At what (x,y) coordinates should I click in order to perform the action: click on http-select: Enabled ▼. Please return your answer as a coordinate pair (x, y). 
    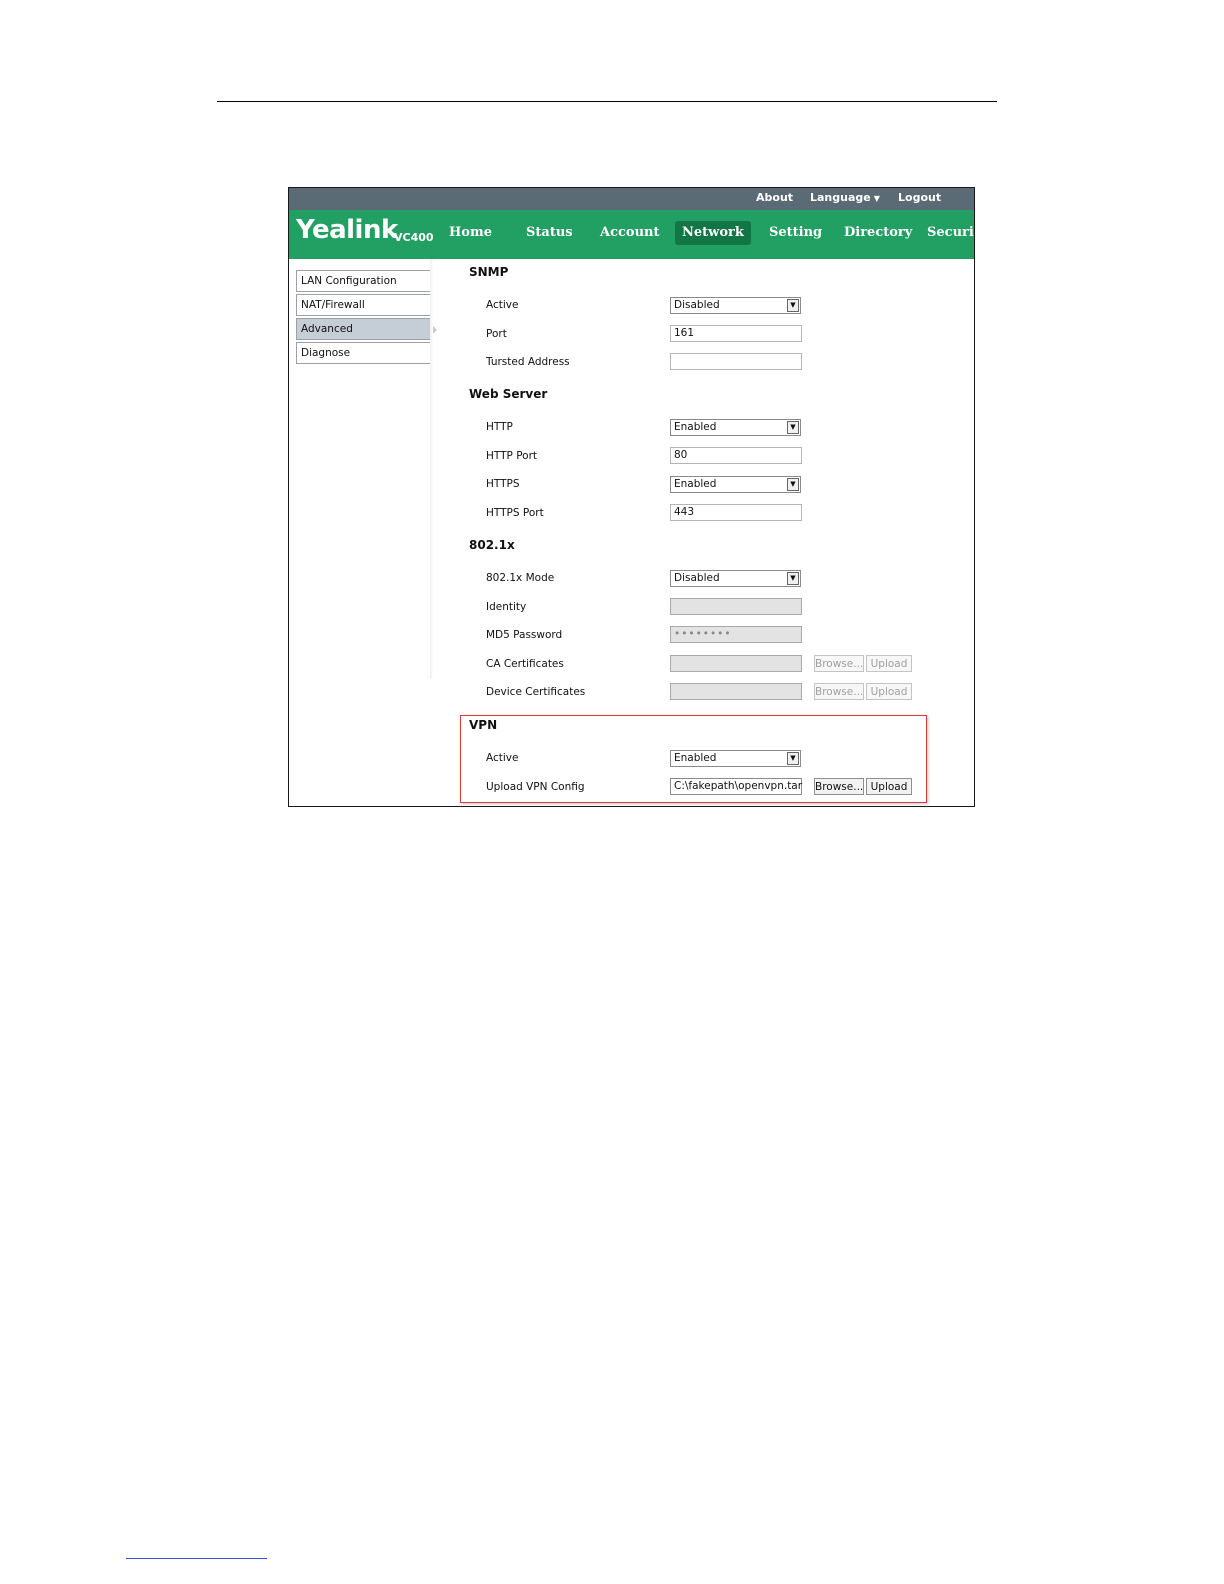
    Looking at the image, I should click on (735, 427).